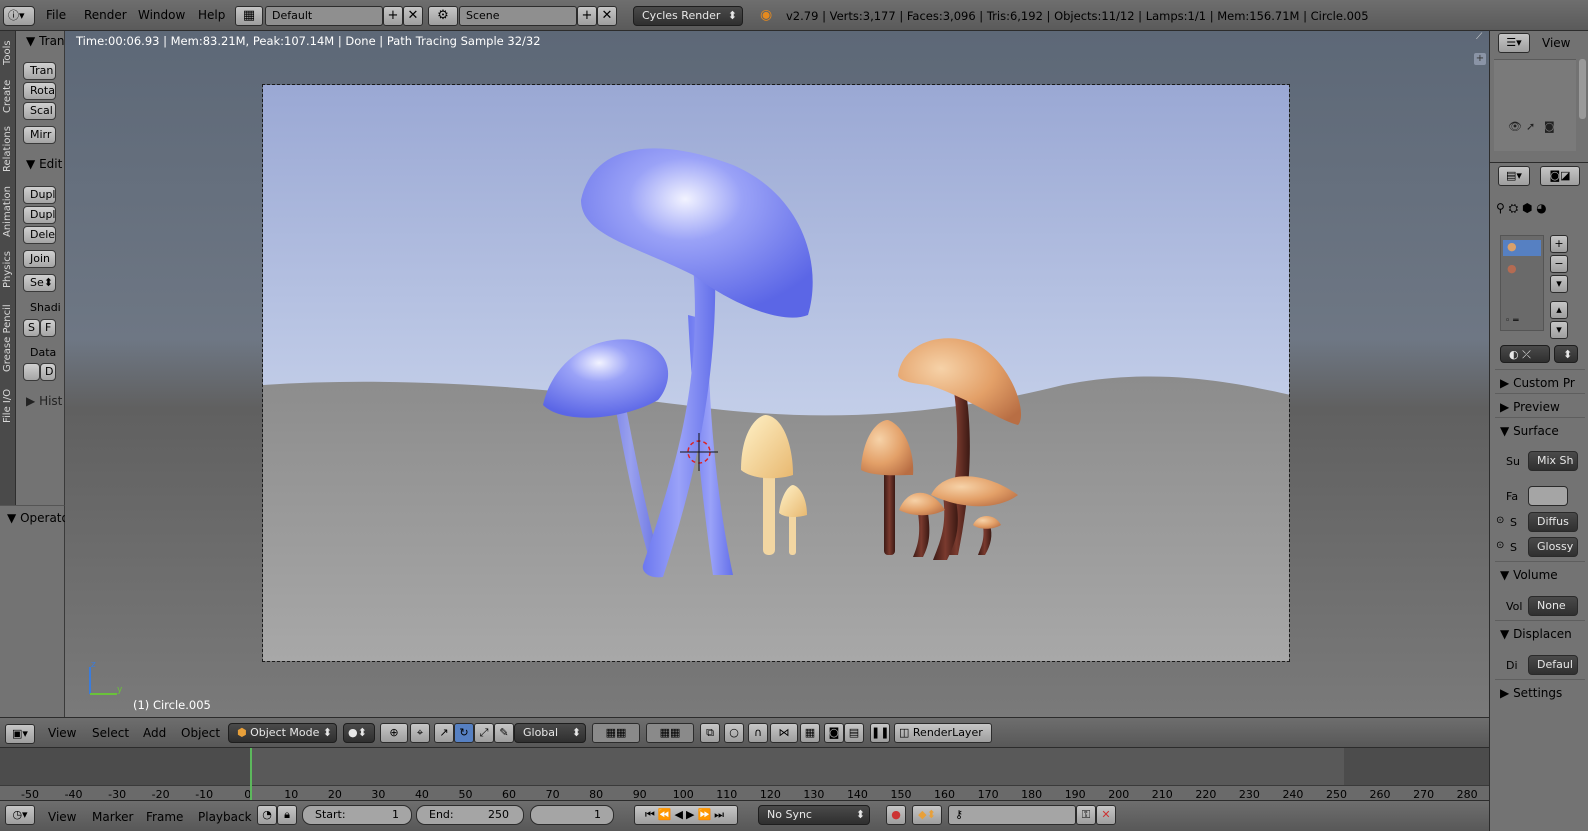  I want to click on tab-physics: Physics, so click(8, 270).